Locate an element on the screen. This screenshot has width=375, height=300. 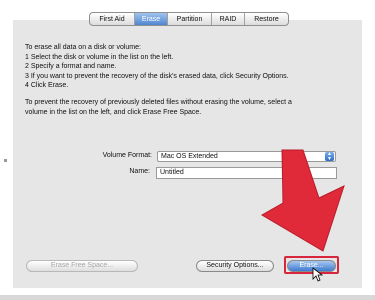
arrow-shape is located at coordinates (303, 200).